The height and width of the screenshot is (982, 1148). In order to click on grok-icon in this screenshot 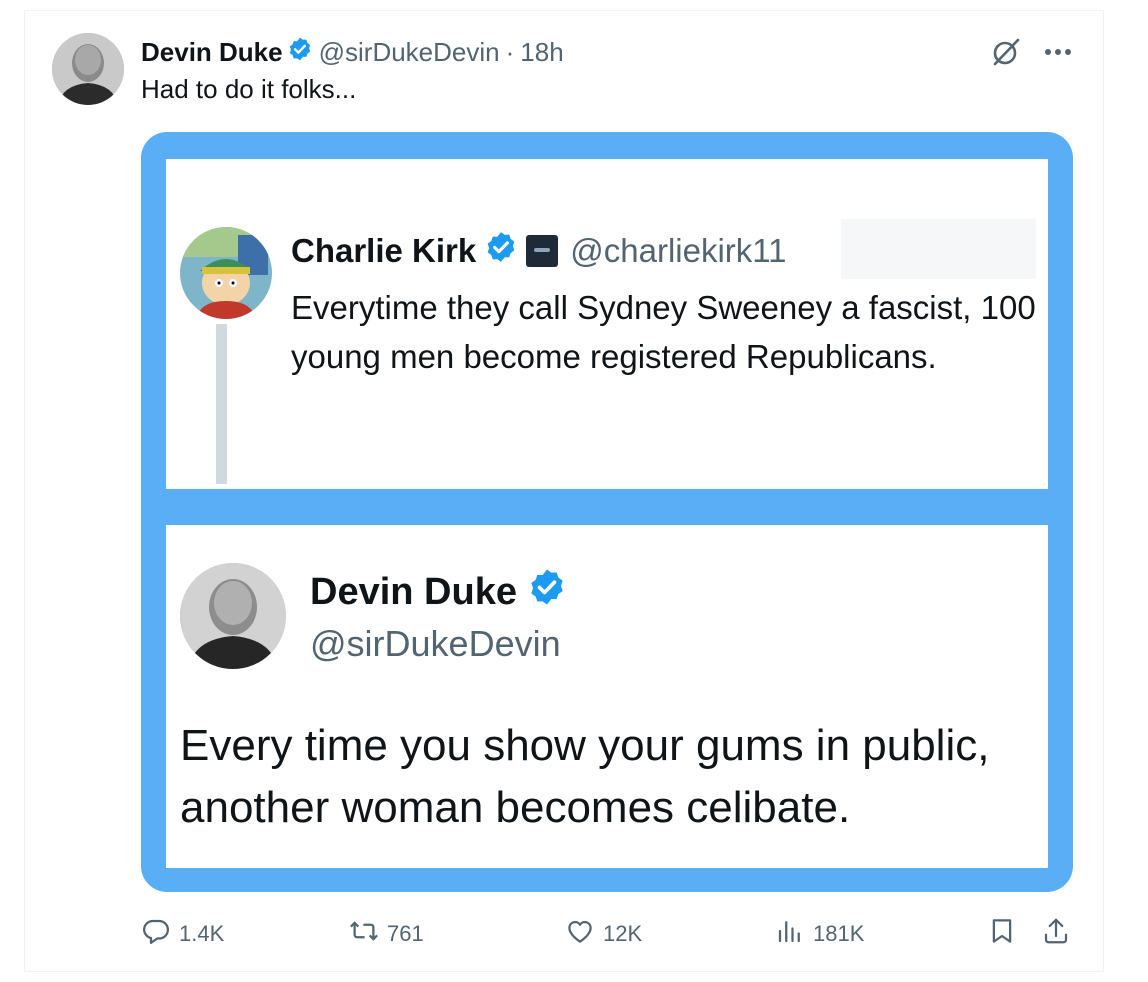, I will do `click(1006, 52)`.